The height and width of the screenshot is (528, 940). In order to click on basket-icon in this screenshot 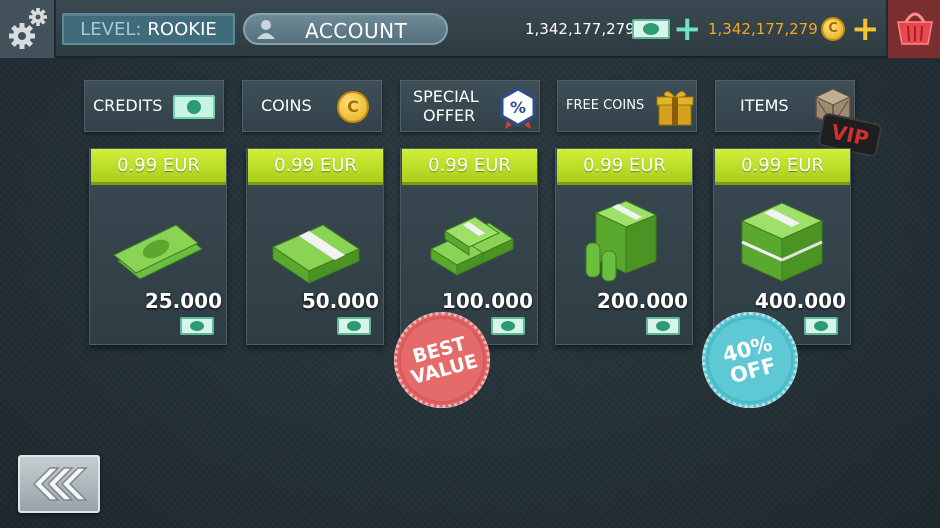, I will do `click(915, 28)`.